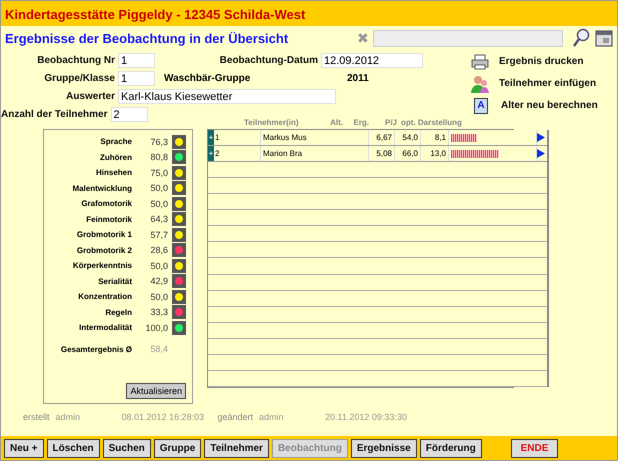  What do you see at coordinates (366, 417) in the screenshot?
I see `changed-date: 20.11.2012 09:33:30` at bounding box center [366, 417].